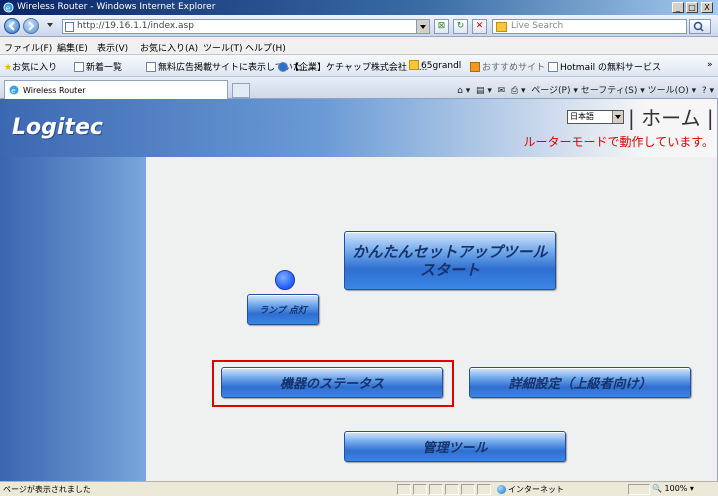 This screenshot has height=496, width=718. Describe the element at coordinates (710, 65) in the screenshot. I see `favorites-overflow-icon: »` at that location.